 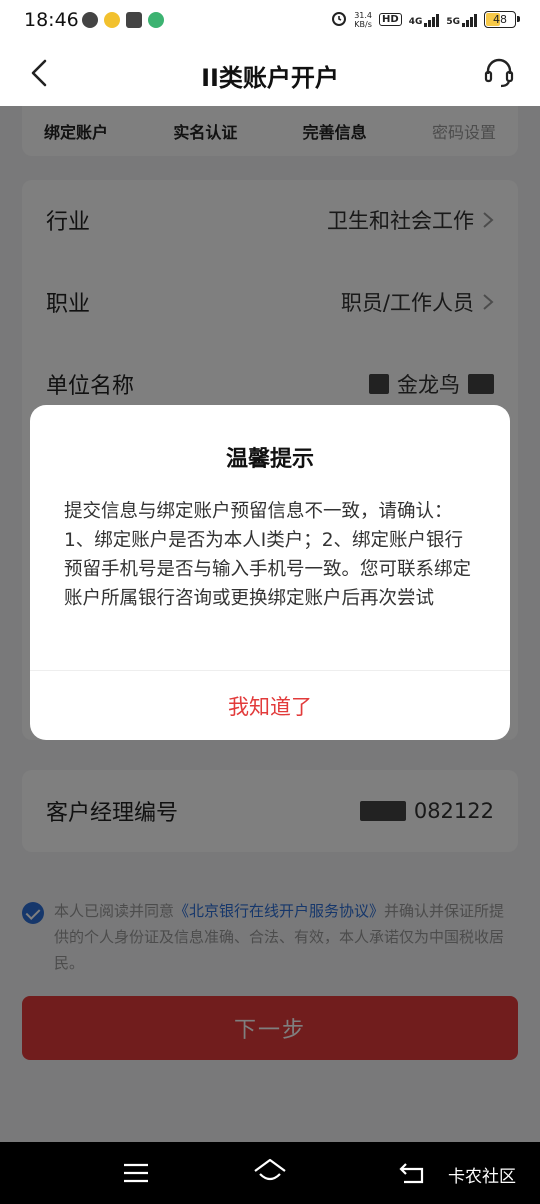 What do you see at coordinates (51, 20) in the screenshot?
I see `status-time: 18:46` at bounding box center [51, 20].